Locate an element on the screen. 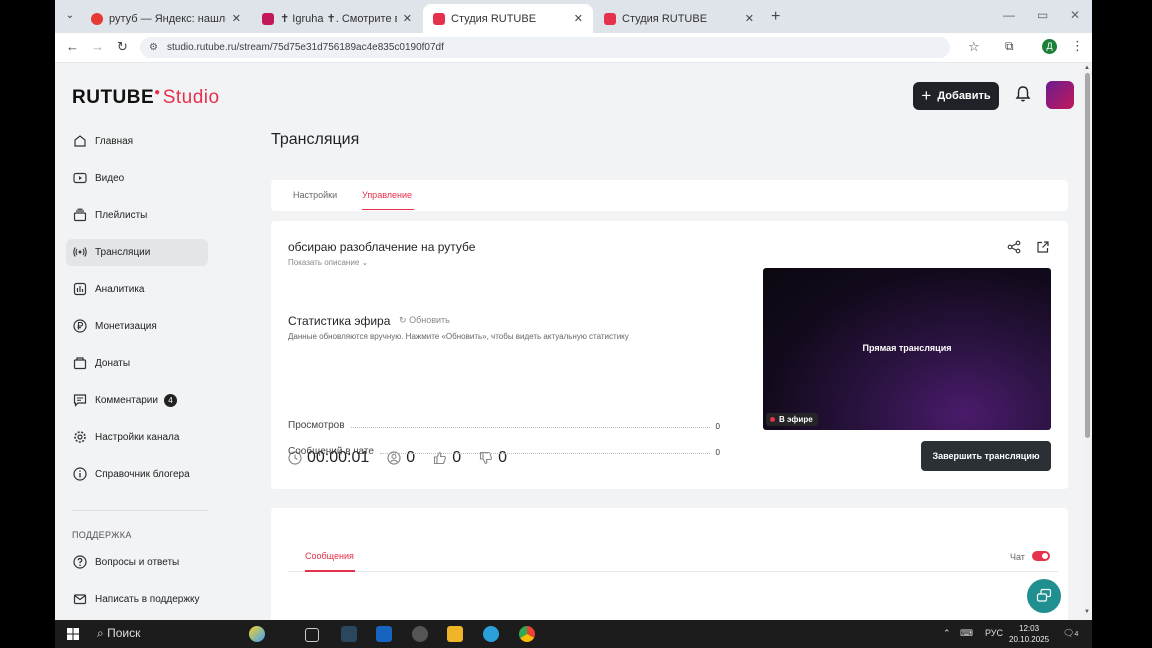 The height and width of the screenshot is (648, 1152). browser-tab-studio: Студия RUTUBE ✕ is located at coordinates (679, 18).